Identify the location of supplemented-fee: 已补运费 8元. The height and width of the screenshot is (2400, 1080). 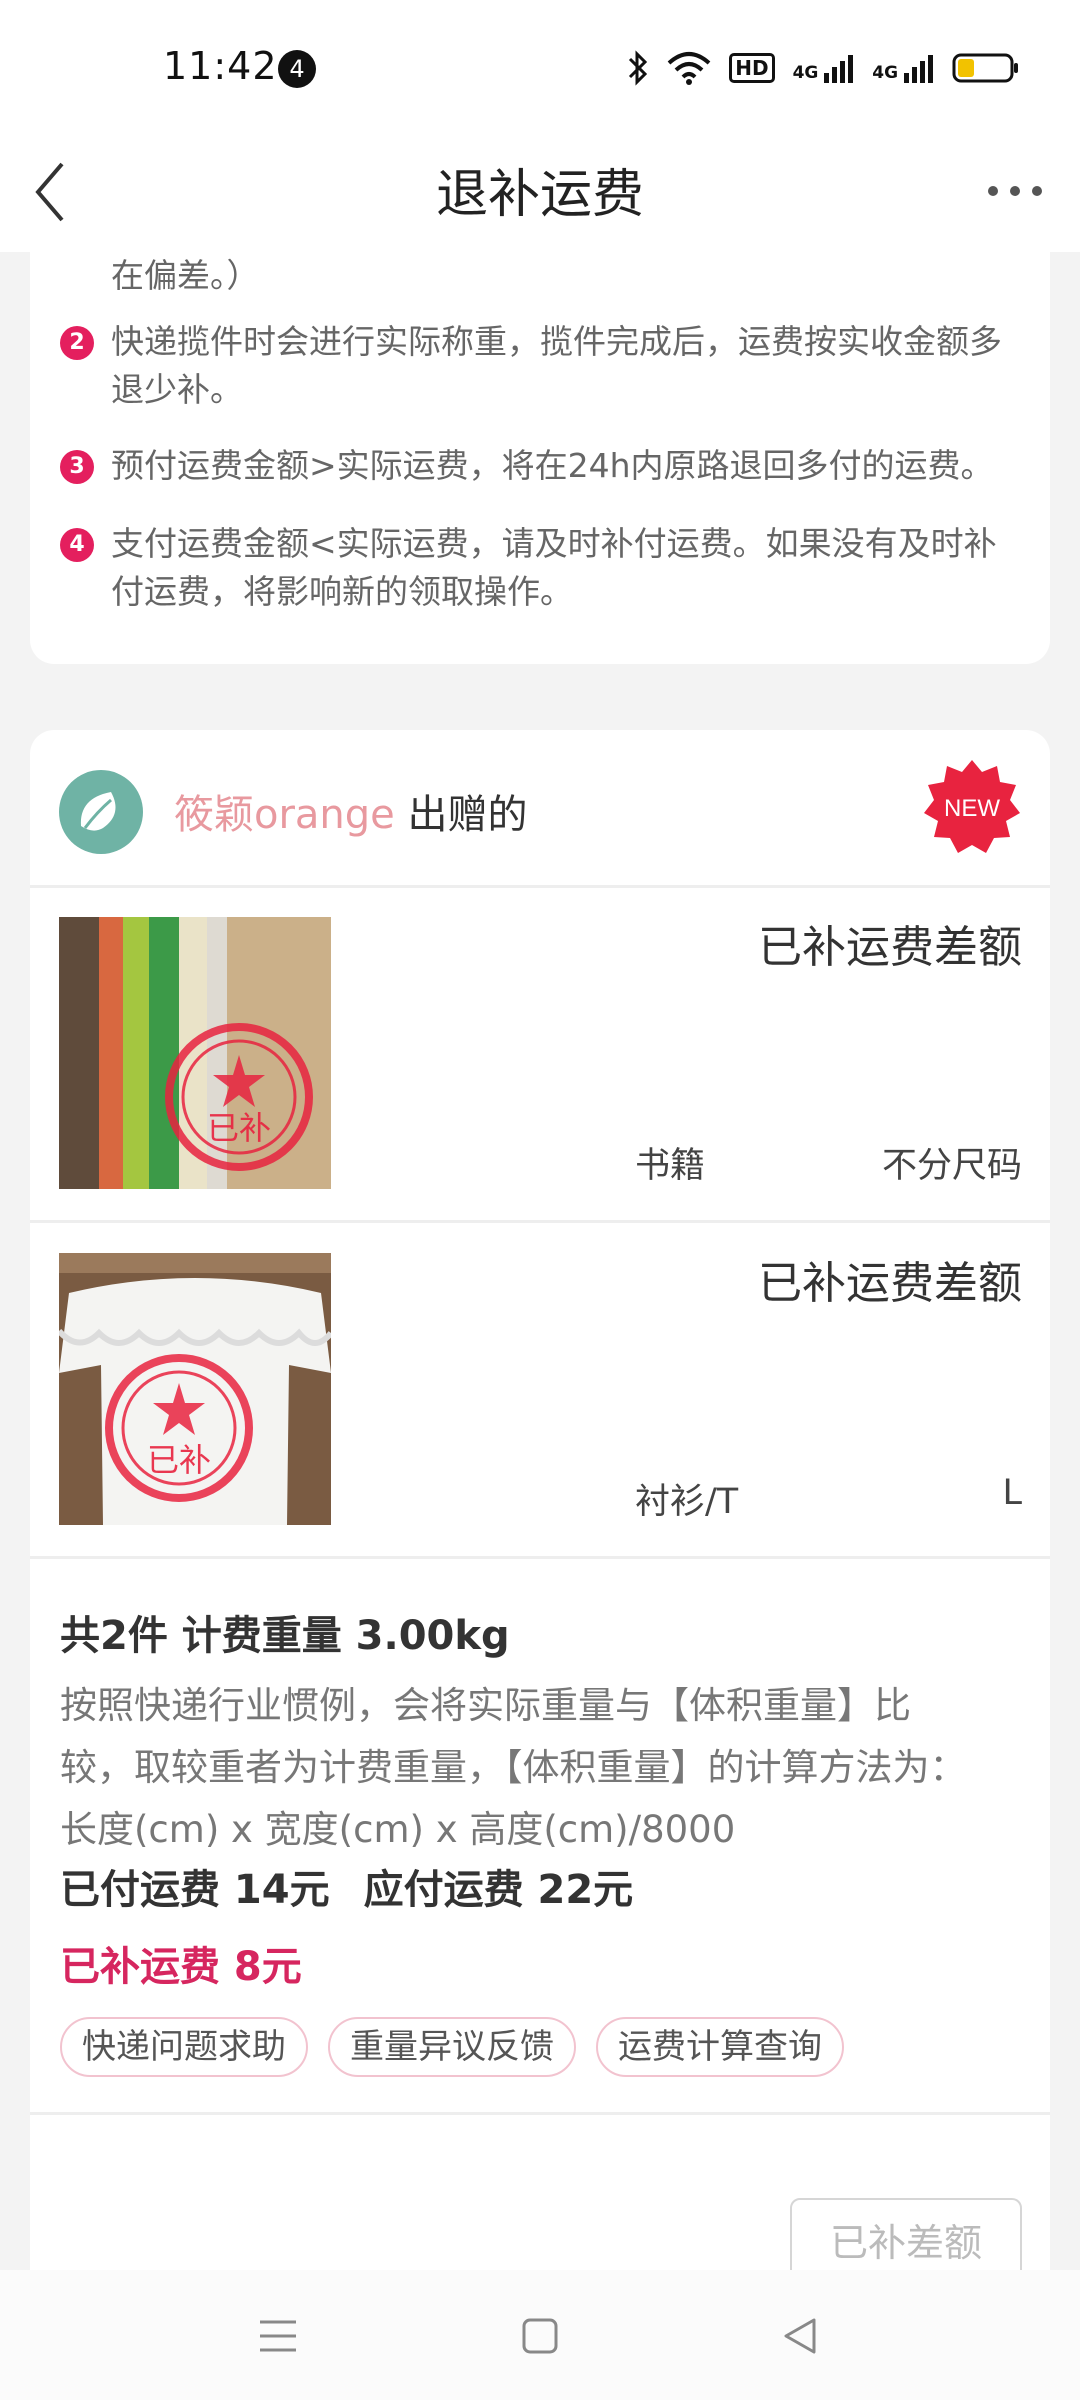
(181, 1967).